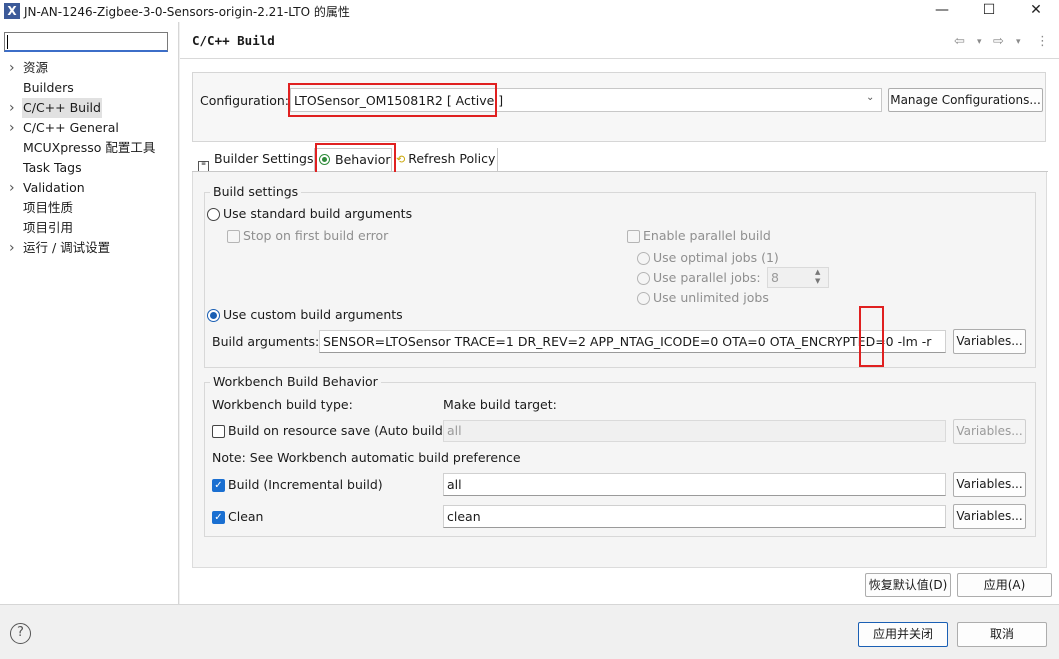  Describe the element at coordinates (67, 247) in the screenshot. I see `sidebar-item-label: 运行 / 调试设置` at that location.